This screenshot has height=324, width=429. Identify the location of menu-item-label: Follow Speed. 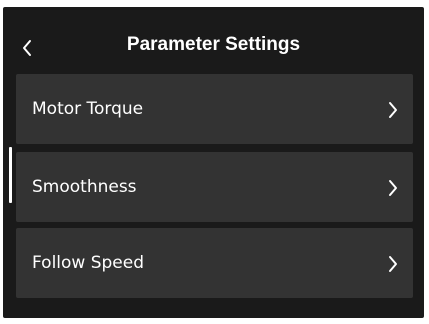
(88, 263).